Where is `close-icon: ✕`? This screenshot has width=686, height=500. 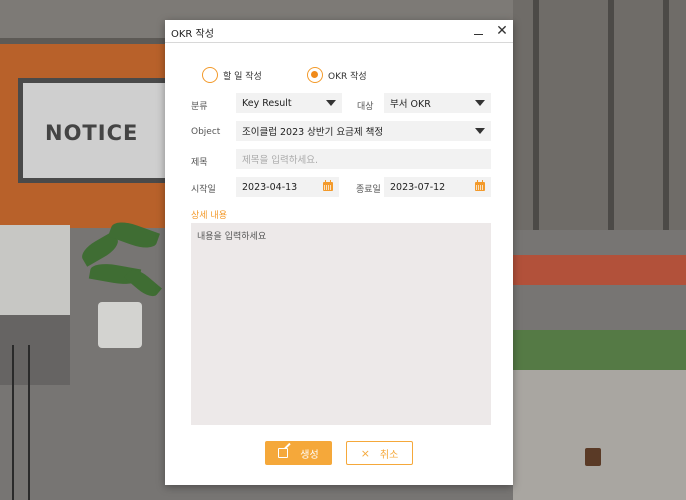
close-icon: ✕ is located at coordinates (502, 31).